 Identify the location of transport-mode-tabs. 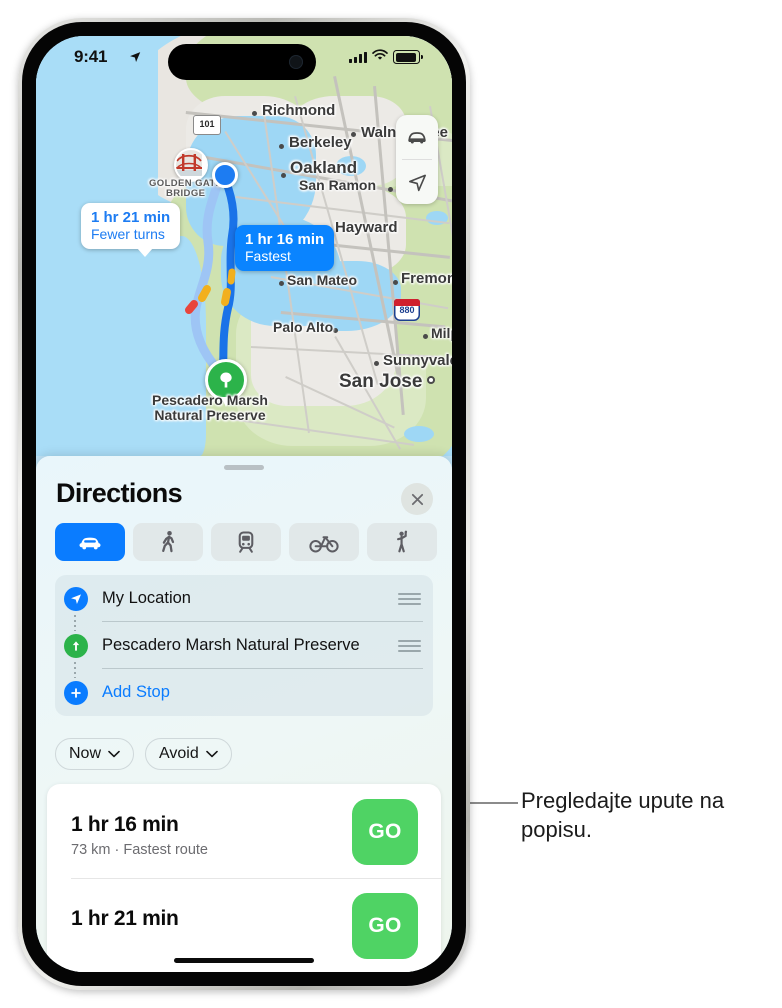
(246, 542).